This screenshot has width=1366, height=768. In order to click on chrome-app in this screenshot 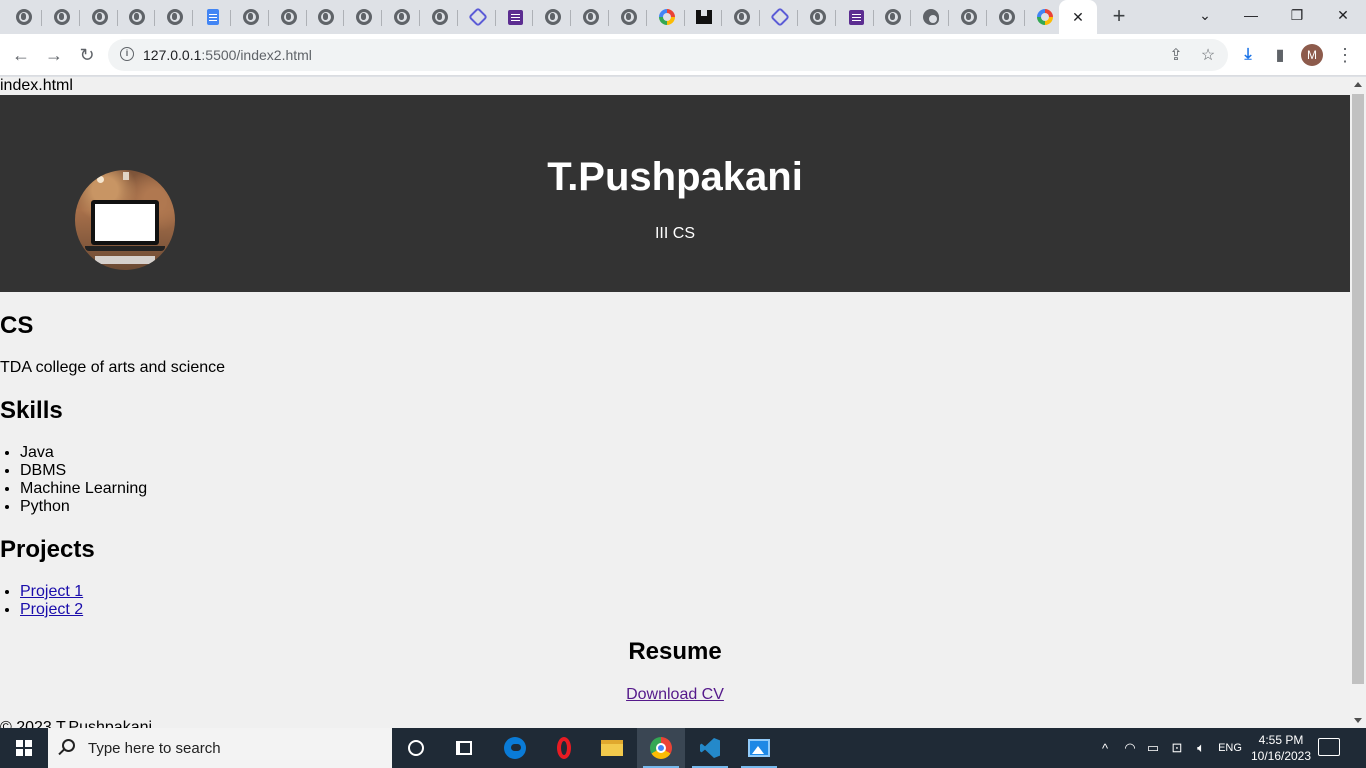, I will do `click(661, 748)`.